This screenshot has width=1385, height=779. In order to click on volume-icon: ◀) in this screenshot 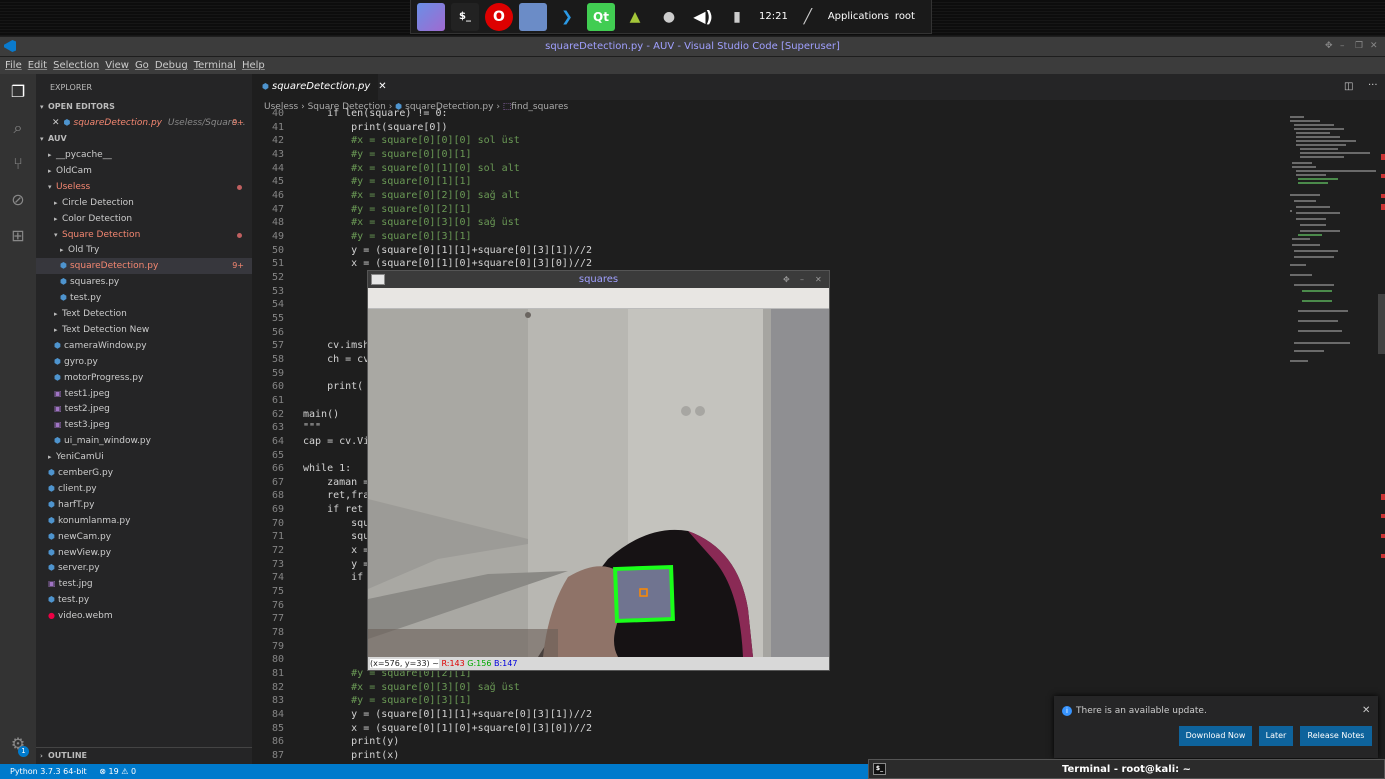, I will do `click(703, 16)`.